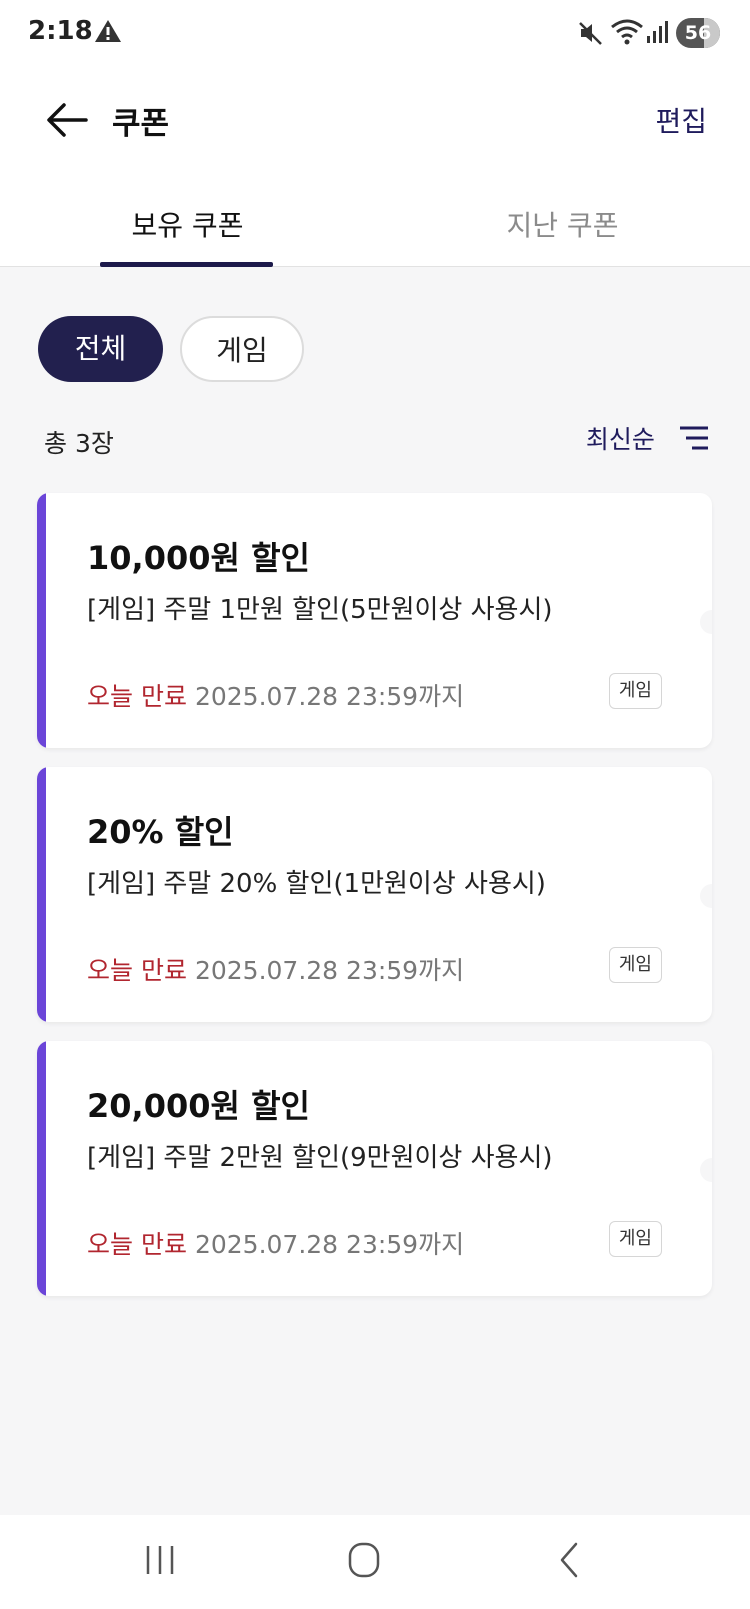 This screenshot has height=1609, width=750. What do you see at coordinates (186, 264) in the screenshot?
I see `tab-indicator` at bounding box center [186, 264].